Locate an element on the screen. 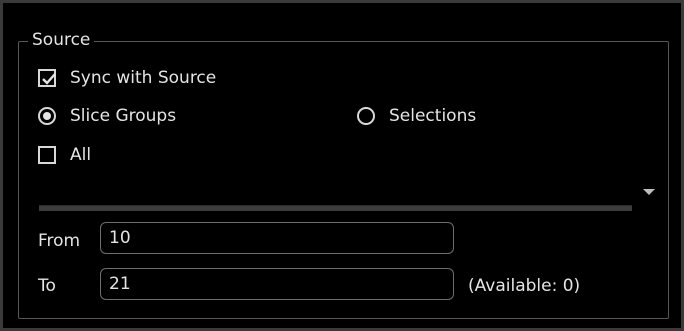 Image resolution: width=684 pixels, height=331 pixels. sync-with-source-row: Sync with Source is located at coordinates (127, 78).